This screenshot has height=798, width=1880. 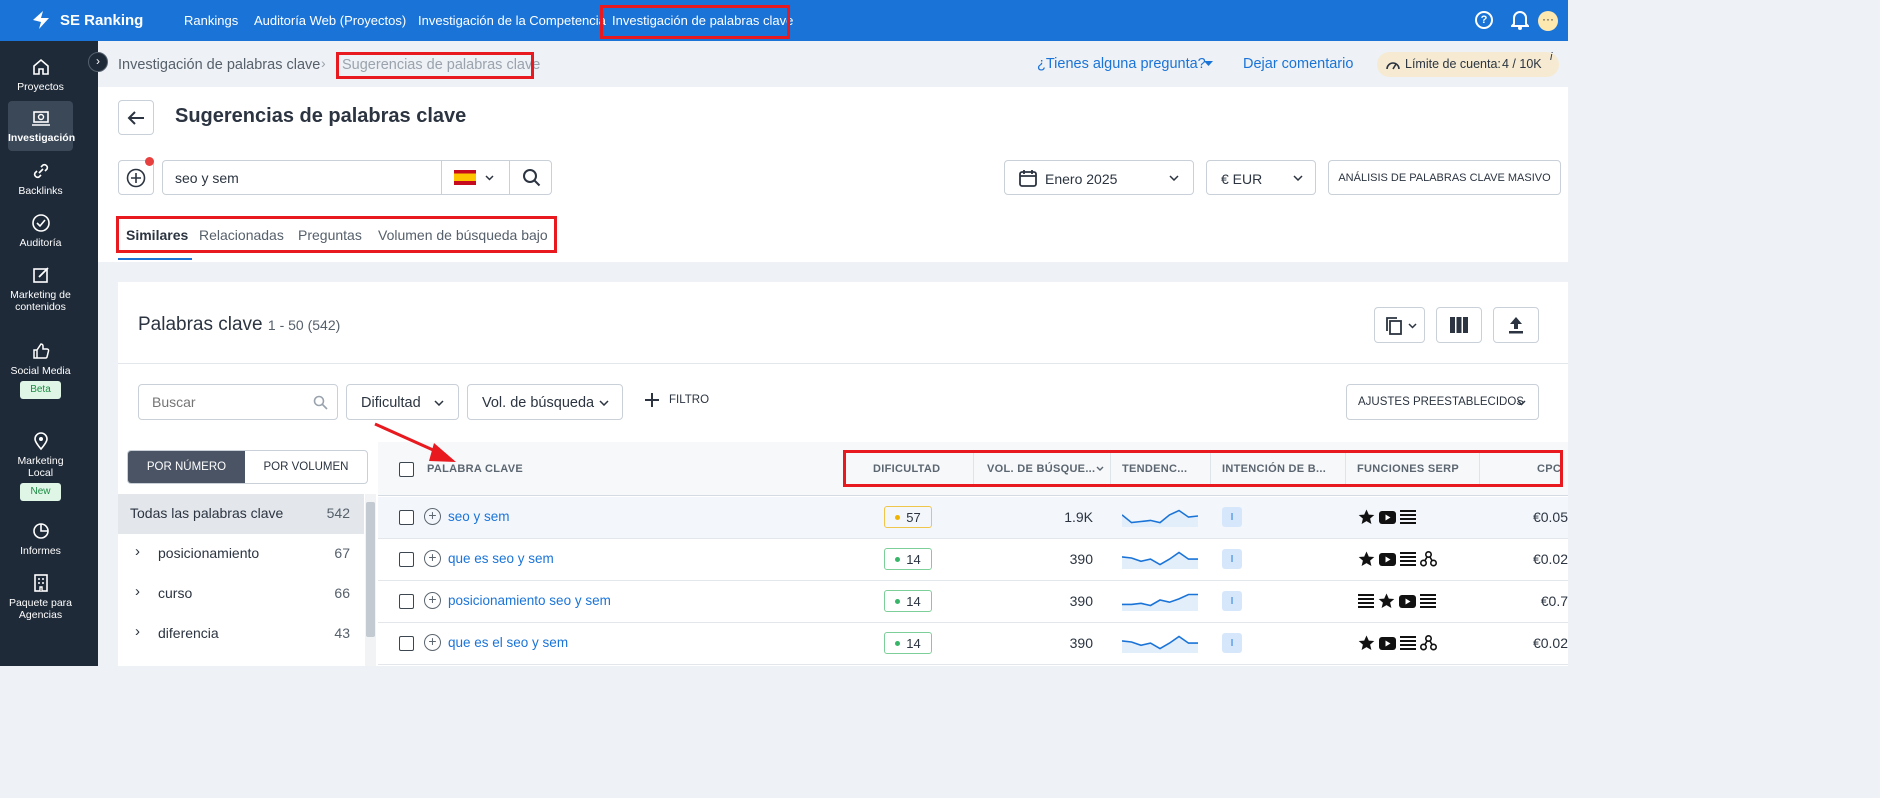 What do you see at coordinates (702, 20) in the screenshot?
I see `nav-keyword-research: Investigación de palabras clave` at bounding box center [702, 20].